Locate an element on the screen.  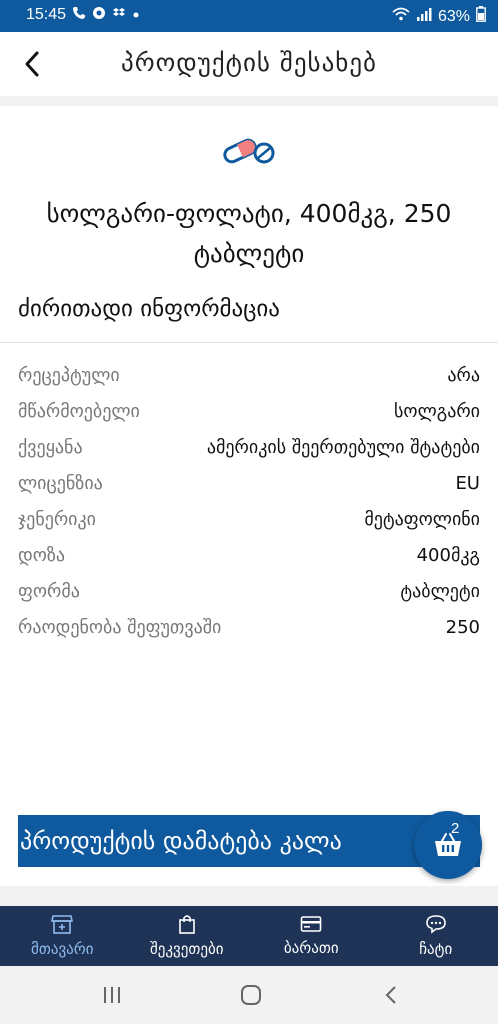
cart-count-badge: 2 is located at coordinates (455, 828).